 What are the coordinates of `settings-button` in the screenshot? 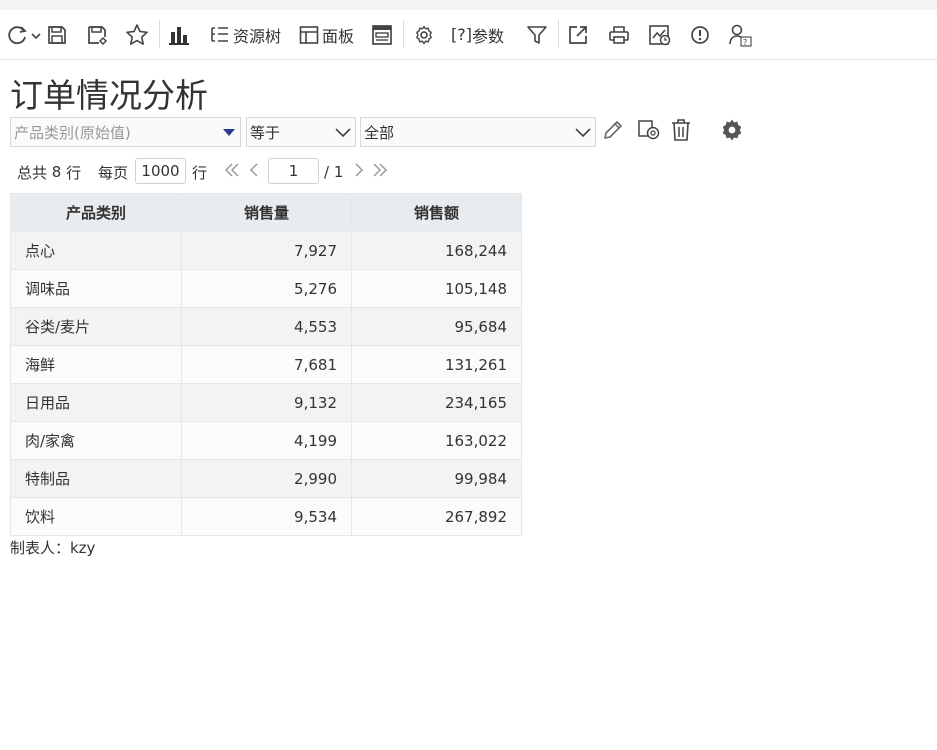 It's located at (424, 34).